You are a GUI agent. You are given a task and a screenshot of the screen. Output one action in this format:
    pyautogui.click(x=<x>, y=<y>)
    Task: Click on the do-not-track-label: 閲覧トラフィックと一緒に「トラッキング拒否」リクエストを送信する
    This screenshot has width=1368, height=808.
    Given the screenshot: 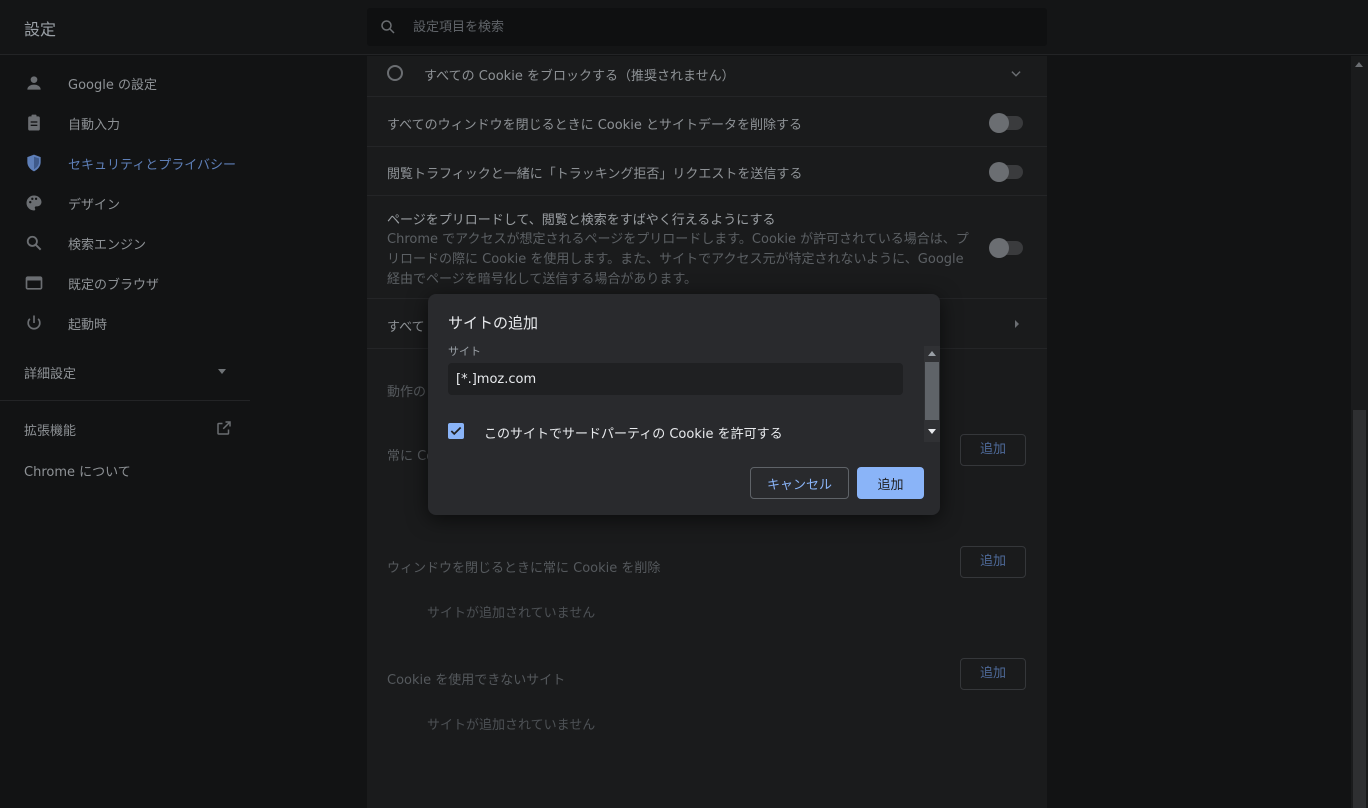 What is the action you would take?
    pyautogui.click(x=595, y=174)
    